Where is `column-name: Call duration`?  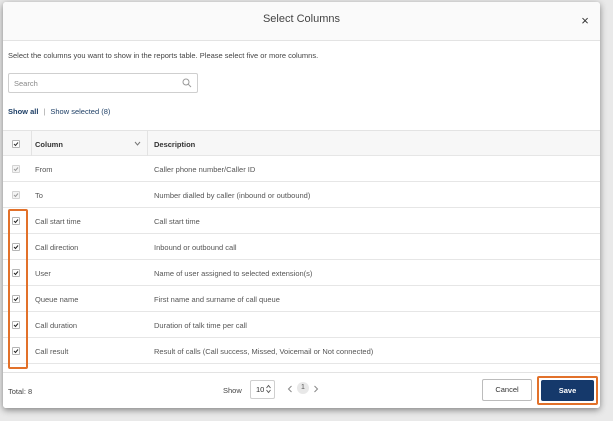
column-name: Call duration is located at coordinates (56, 325).